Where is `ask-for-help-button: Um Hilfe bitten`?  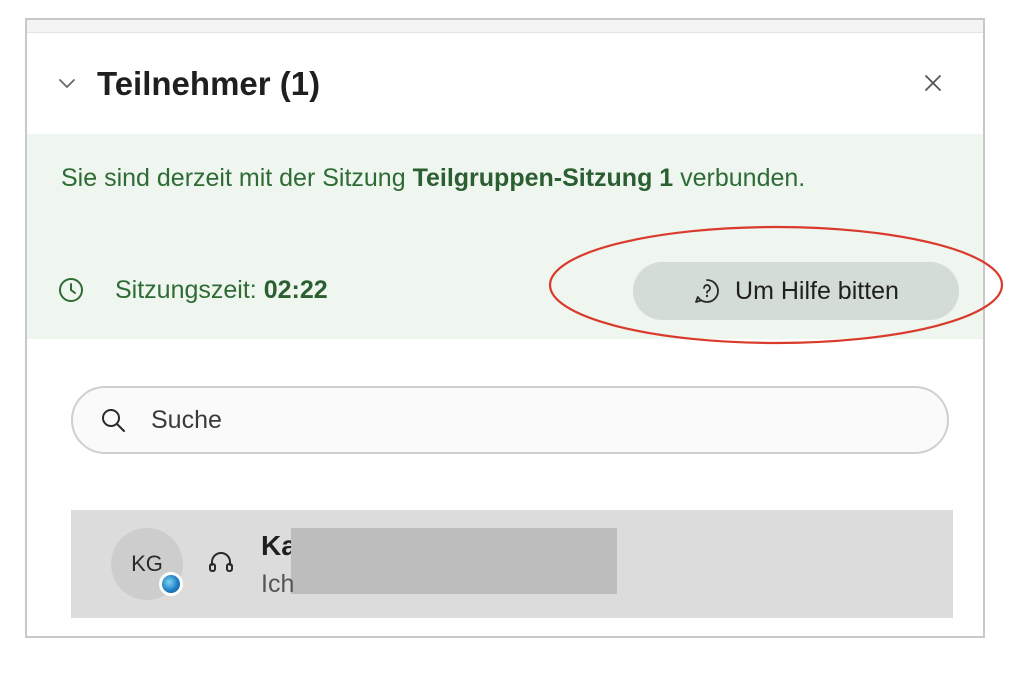 ask-for-help-button: Um Hilfe bitten is located at coordinates (796, 291).